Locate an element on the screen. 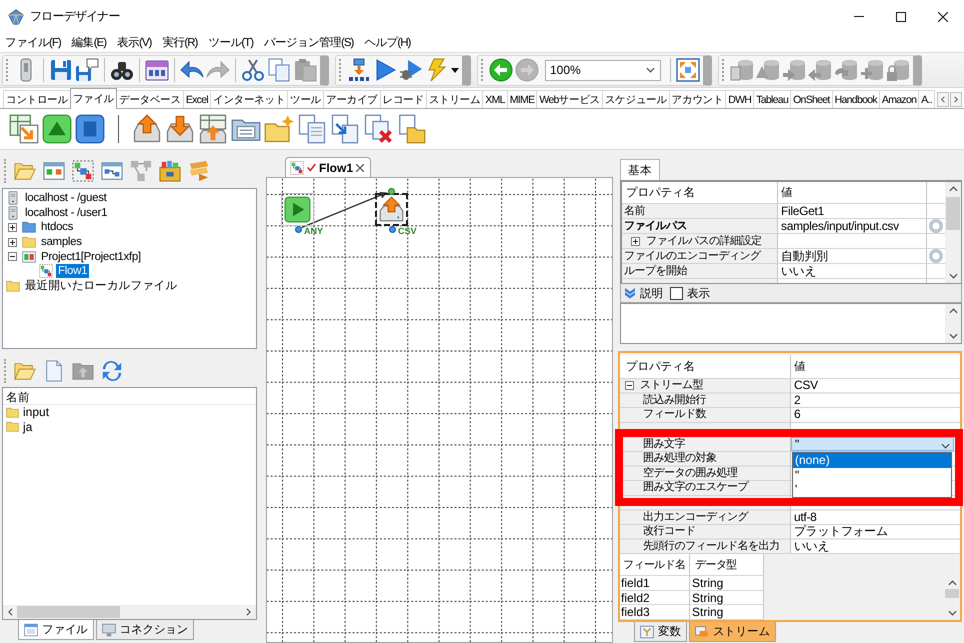  palette-tab: ファイル is located at coordinates (94, 98).